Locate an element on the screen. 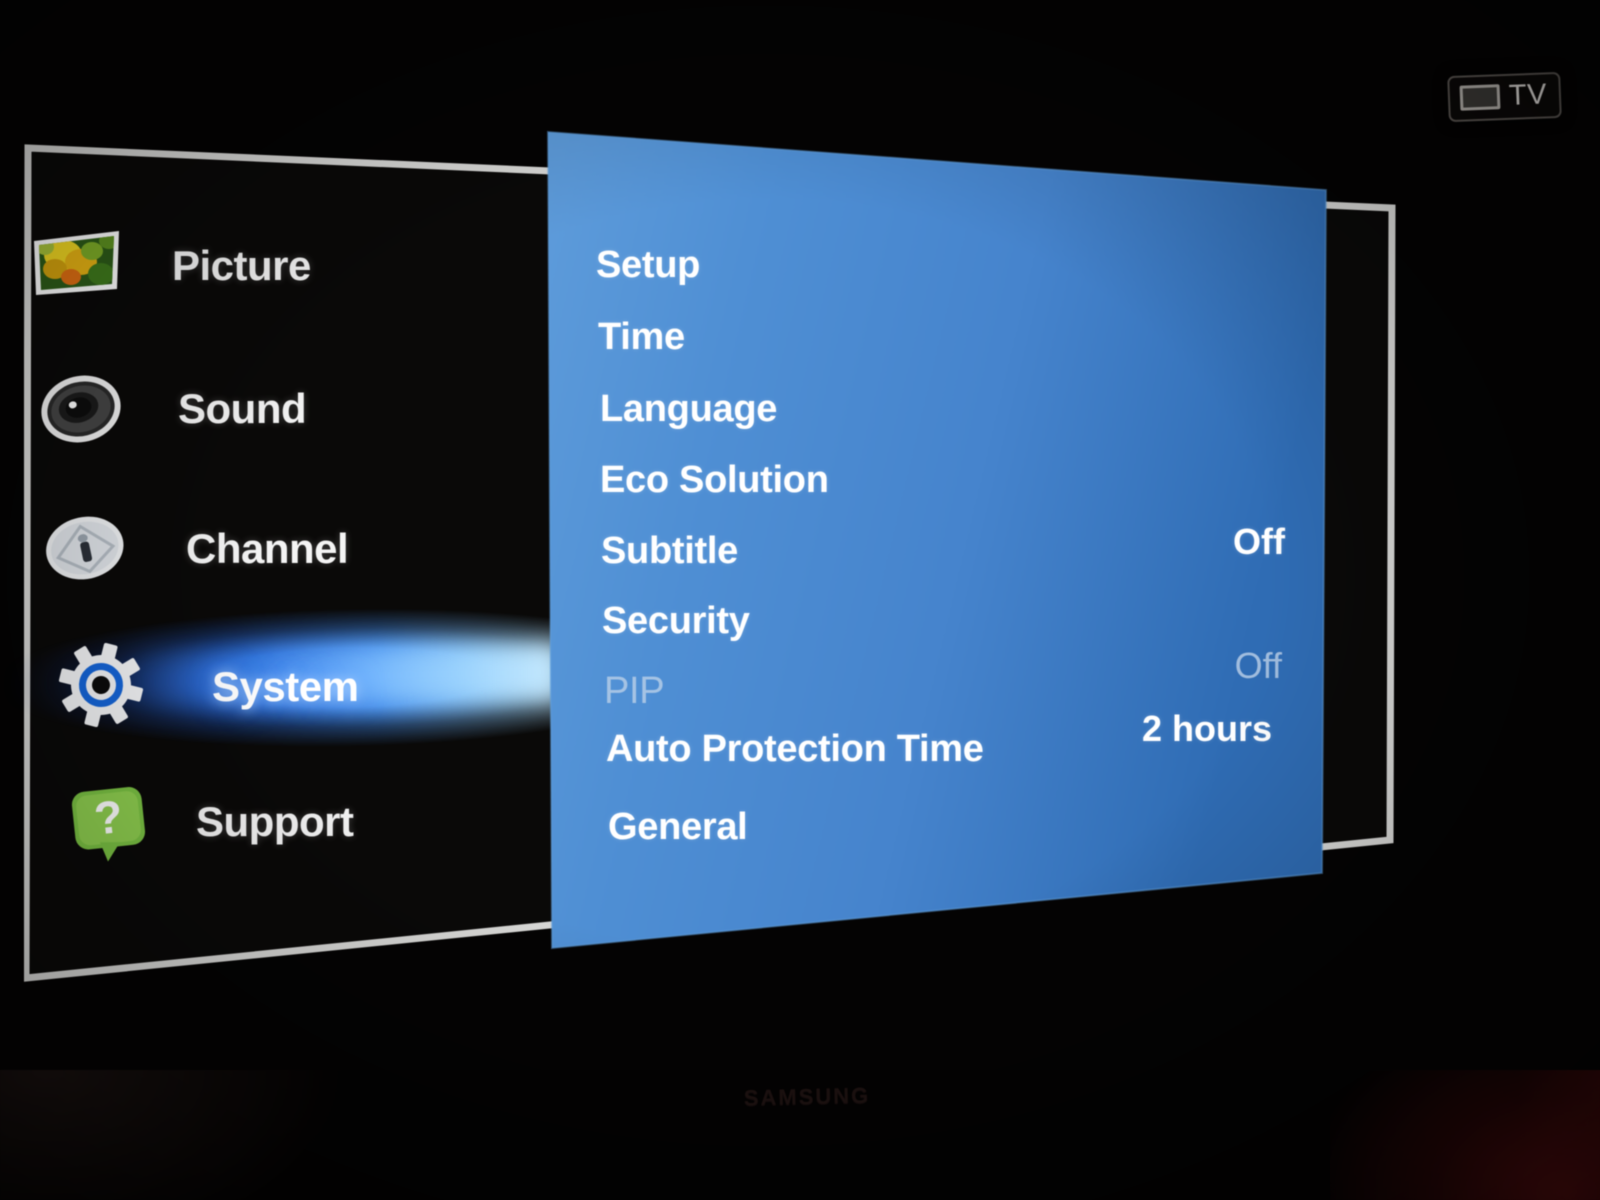  submenu-value-auto-protection-time: 2 hours is located at coordinates (1206, 728).